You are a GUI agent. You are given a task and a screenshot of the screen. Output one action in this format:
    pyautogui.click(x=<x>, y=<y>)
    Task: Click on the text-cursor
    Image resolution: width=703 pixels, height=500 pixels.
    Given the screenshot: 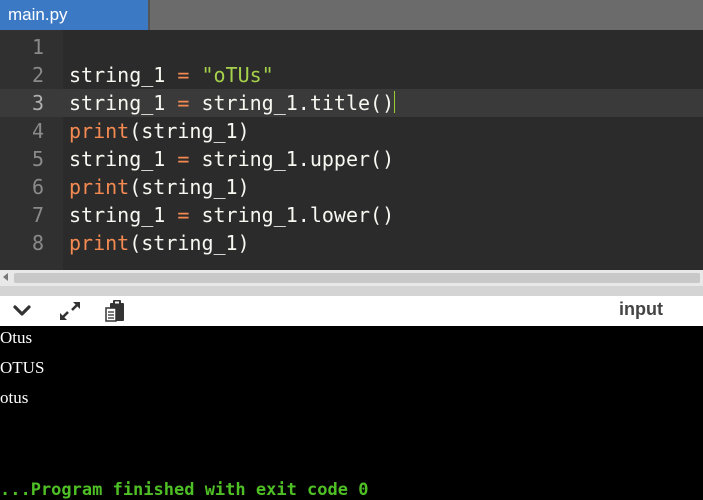 What is the action you would take?
    pyautogui.click(x=395, y=102)
    